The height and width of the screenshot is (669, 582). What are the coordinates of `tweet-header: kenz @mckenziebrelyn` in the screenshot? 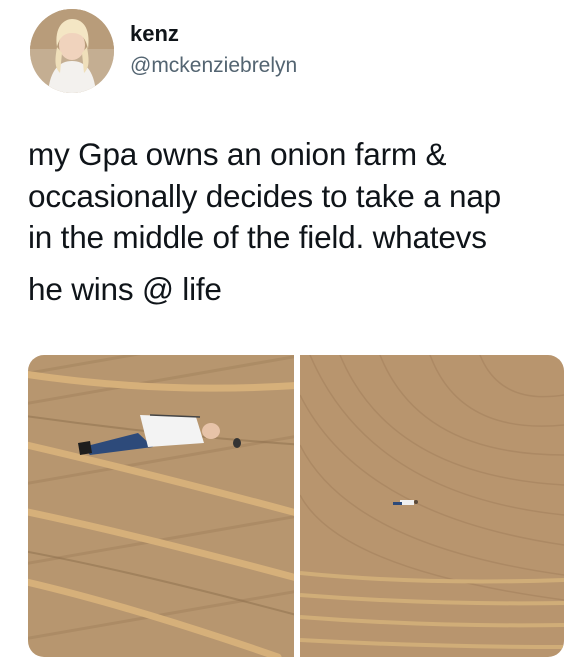 It's located at (213, 50).